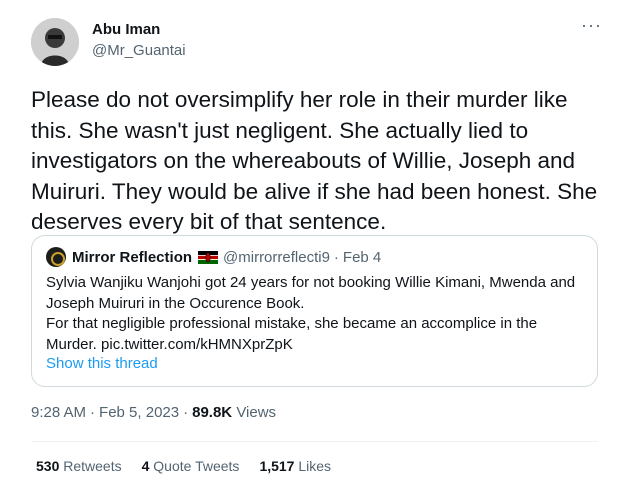 The height and width of the screenshot is (495, 618). Describe the element at coordinates (314, 441) in the screenshot. I see `divider` at that location.